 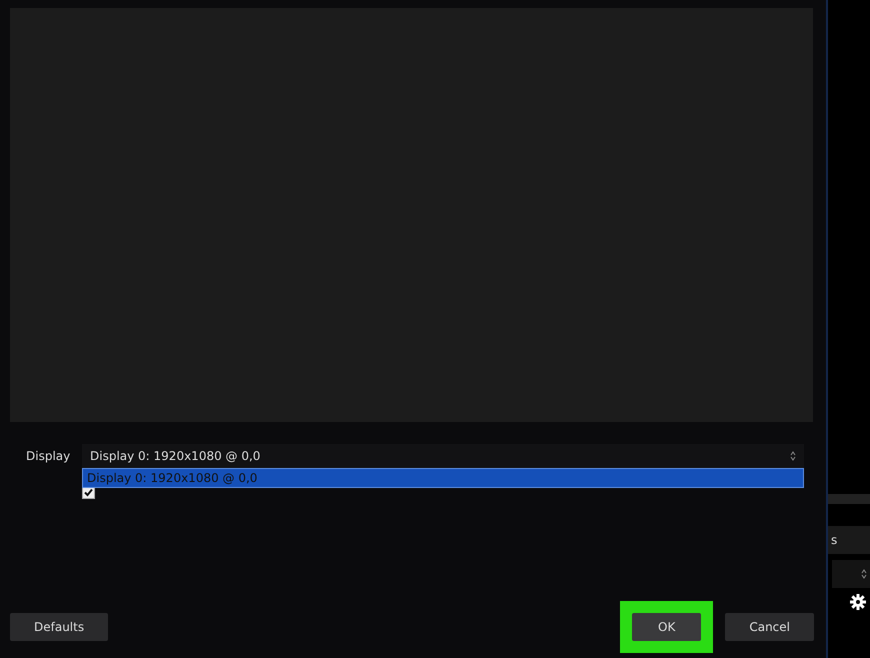 I want to click on display-dropdown: Display 0: 1920x1080 @ 0,0, so click(x=443, y=456).